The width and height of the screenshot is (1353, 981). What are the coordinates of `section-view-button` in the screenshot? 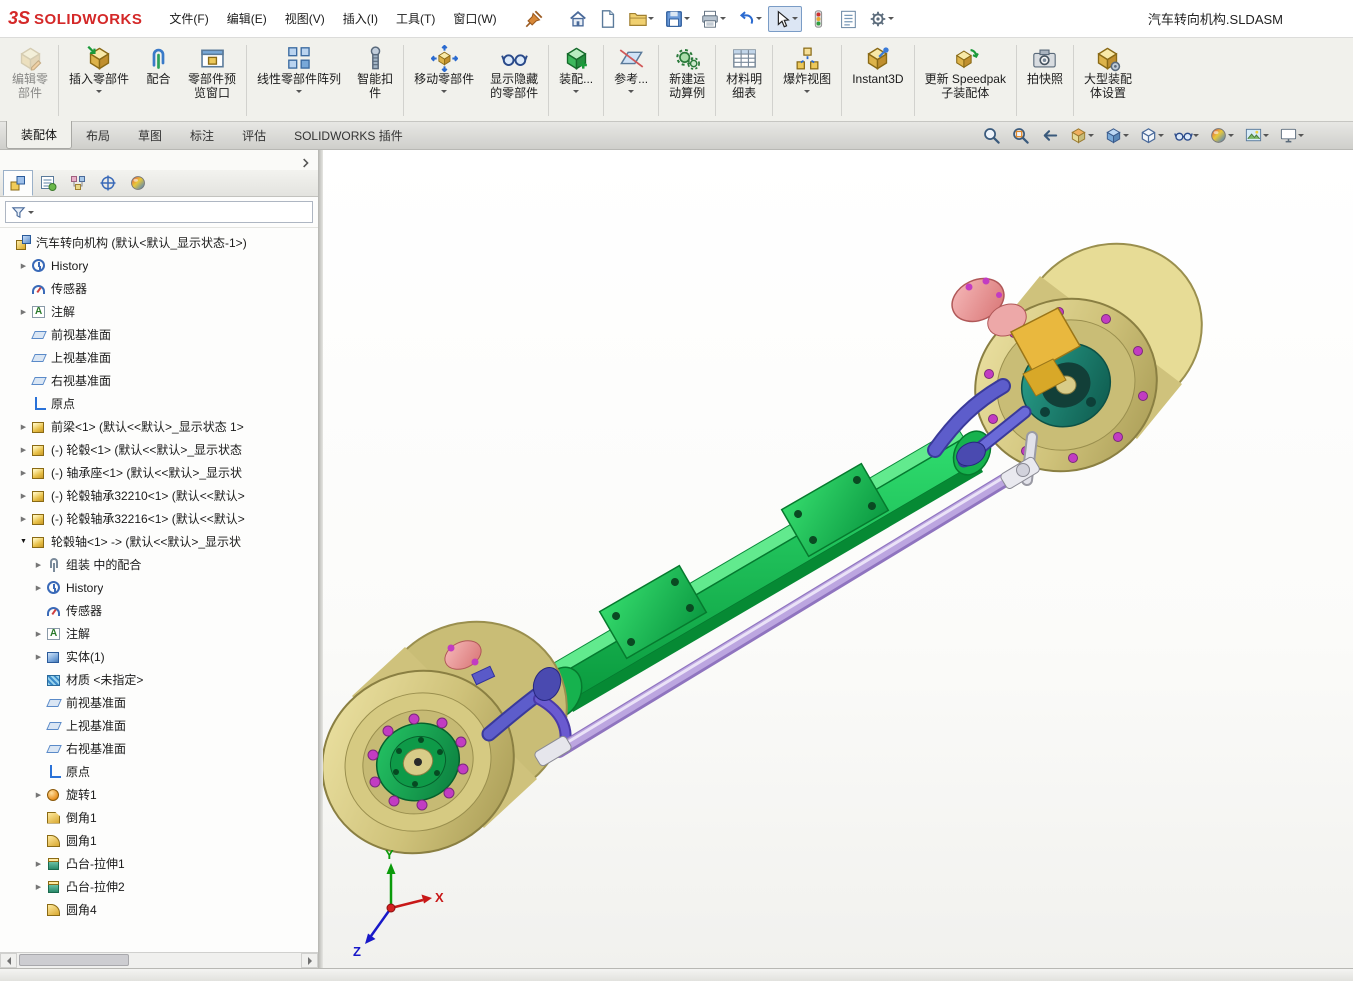 It's located at (1081, 135).